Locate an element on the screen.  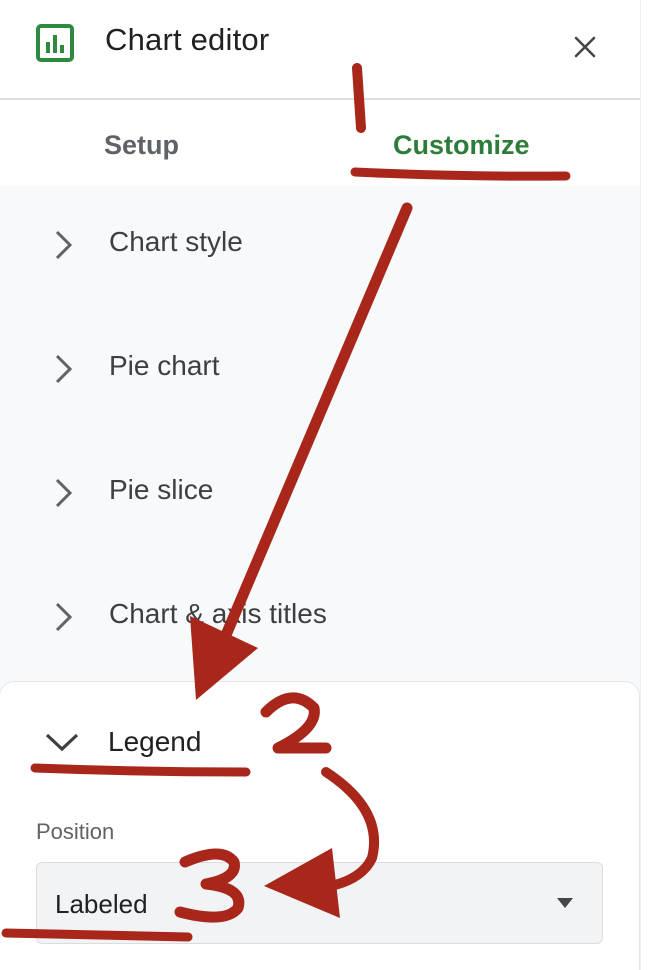
section-chart-style: Chart style is located at coordinates (320, 245).